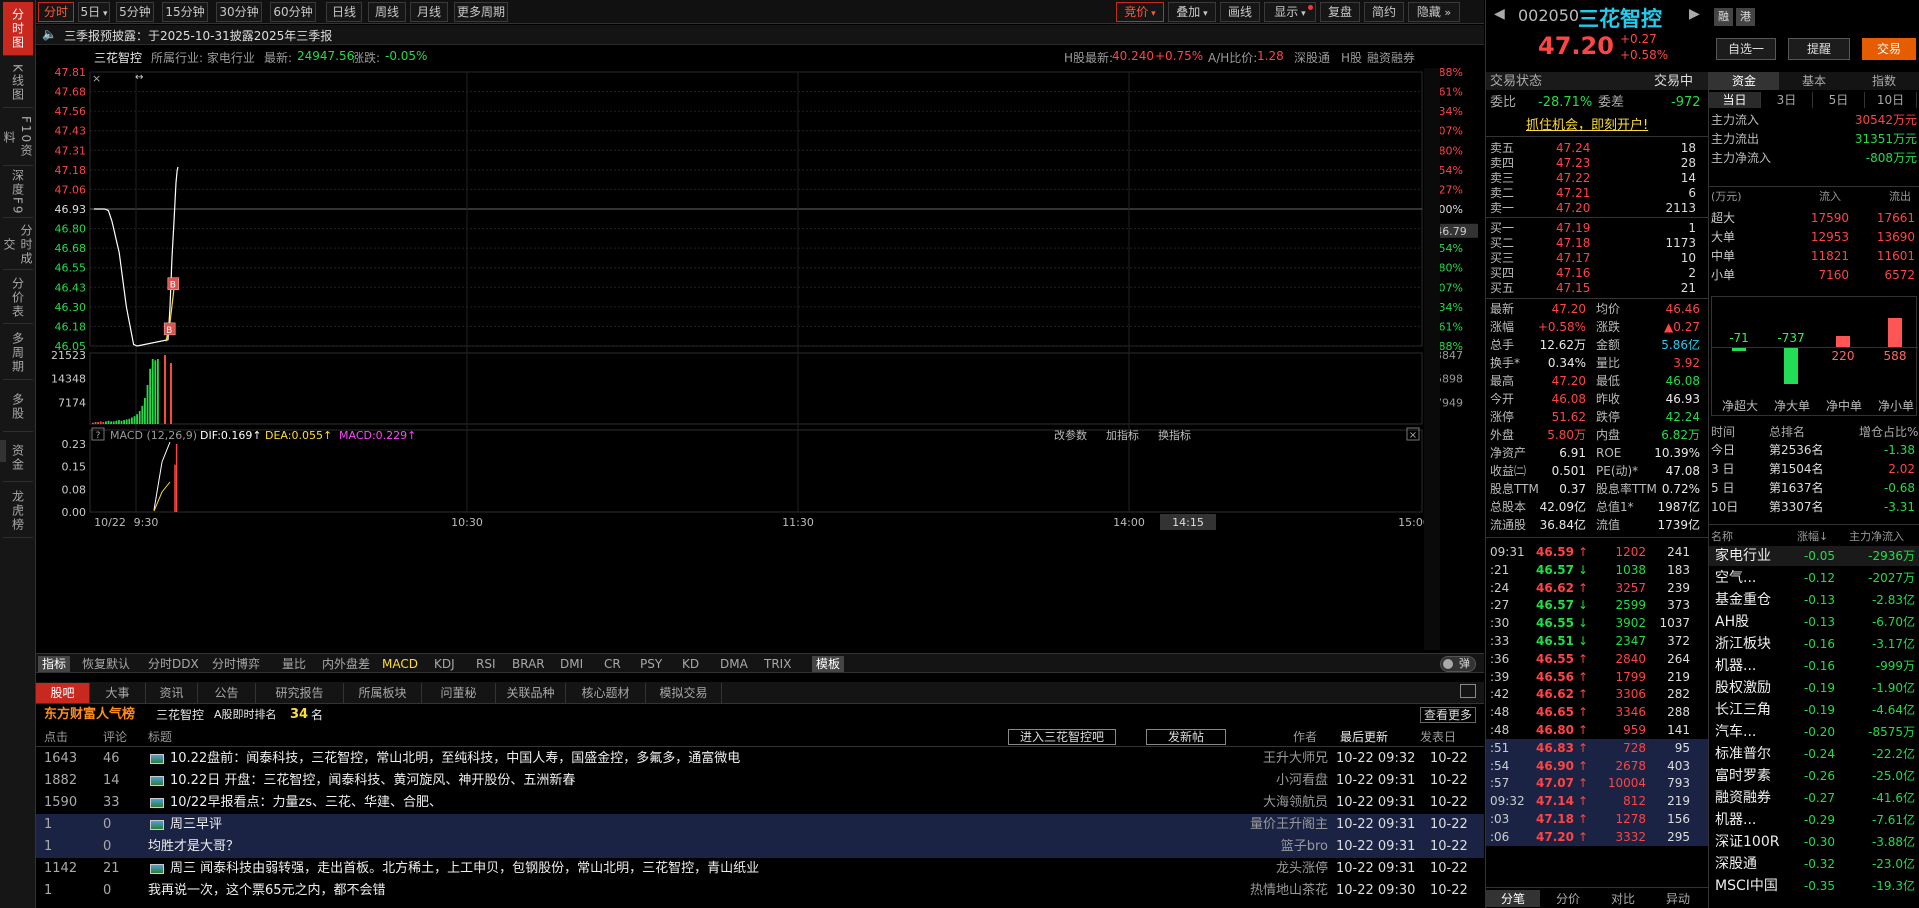 The width and height of the screenshot is (1919, 908). I want to click on sector-header-1: 涨幅↓, so click(1812, 536).